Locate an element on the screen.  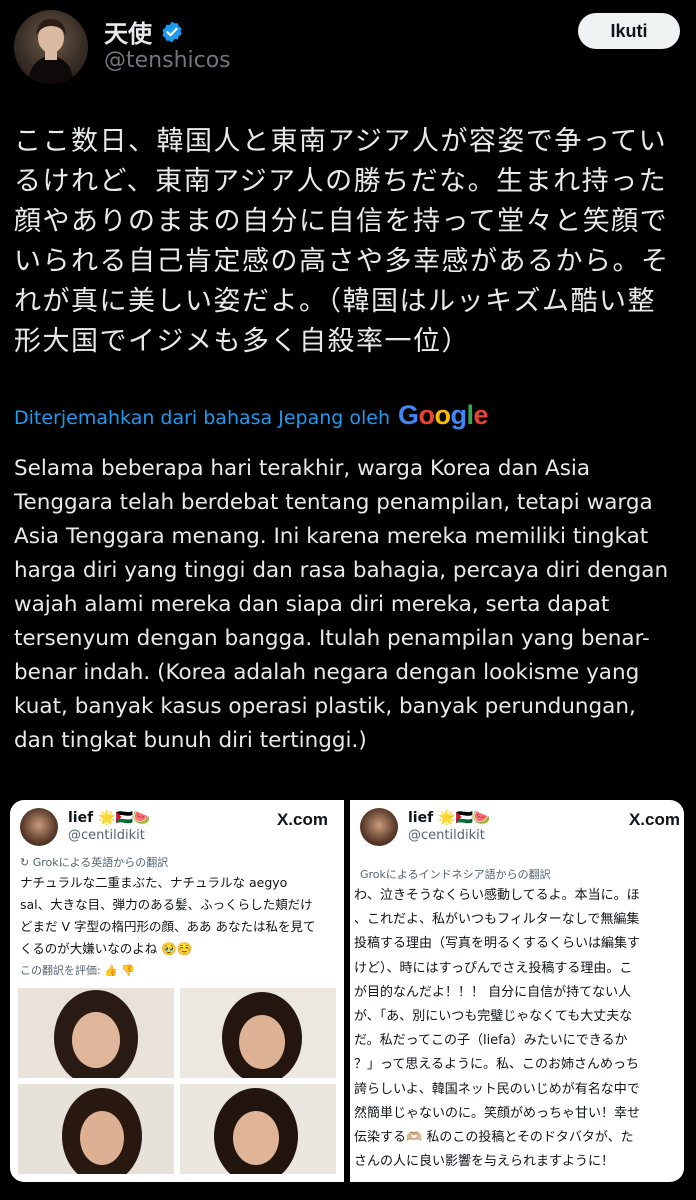
embedded-line: くるのが大嫌いなのよね 🥹☺️ is located at coordinates (106, 948).